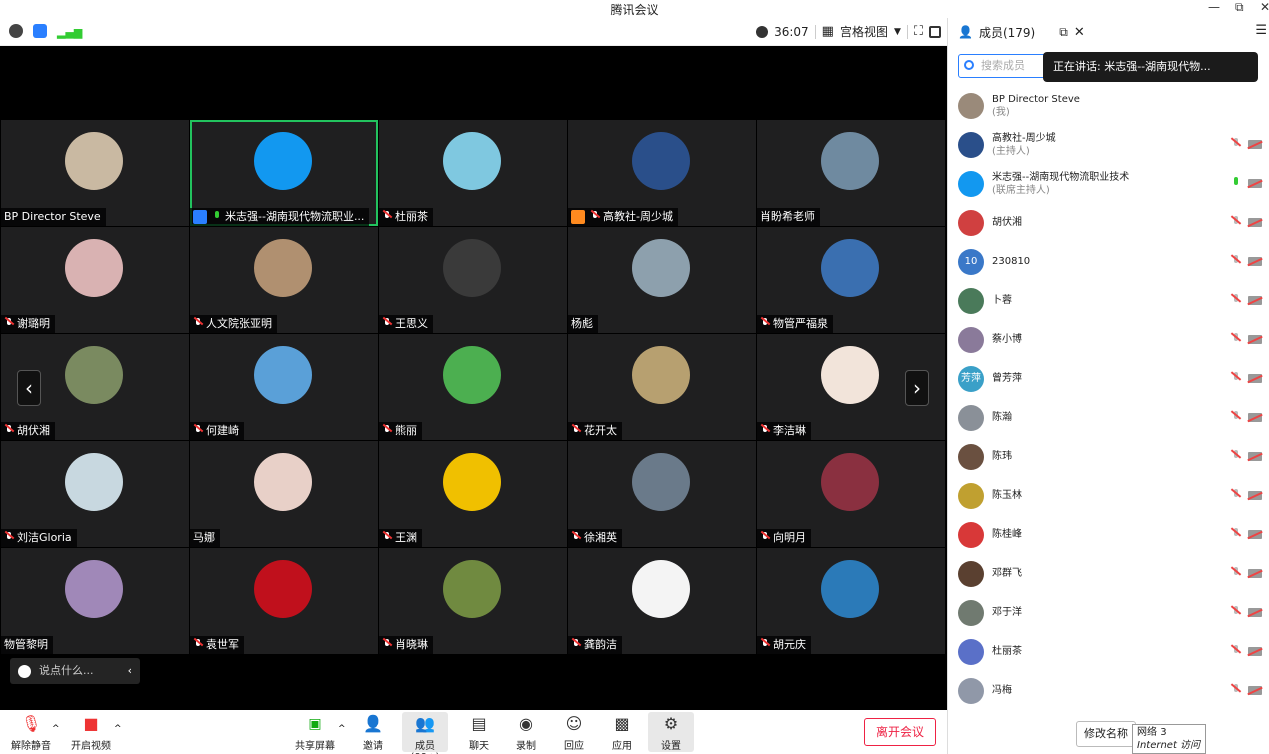 This screenshot has width=1269, height=754. I want to click on video-tile: 马娜, so click(284, 494).